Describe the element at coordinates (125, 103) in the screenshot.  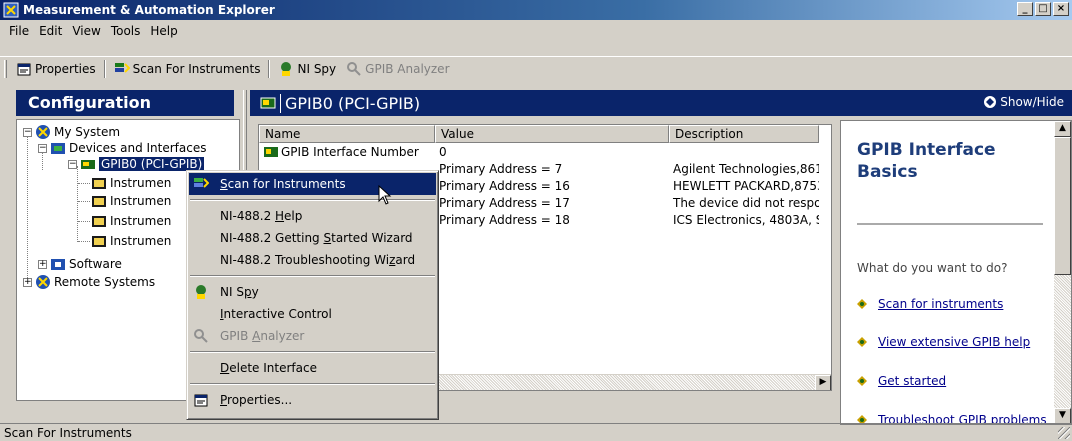
I see `configuration-header: Configuration` at that location.